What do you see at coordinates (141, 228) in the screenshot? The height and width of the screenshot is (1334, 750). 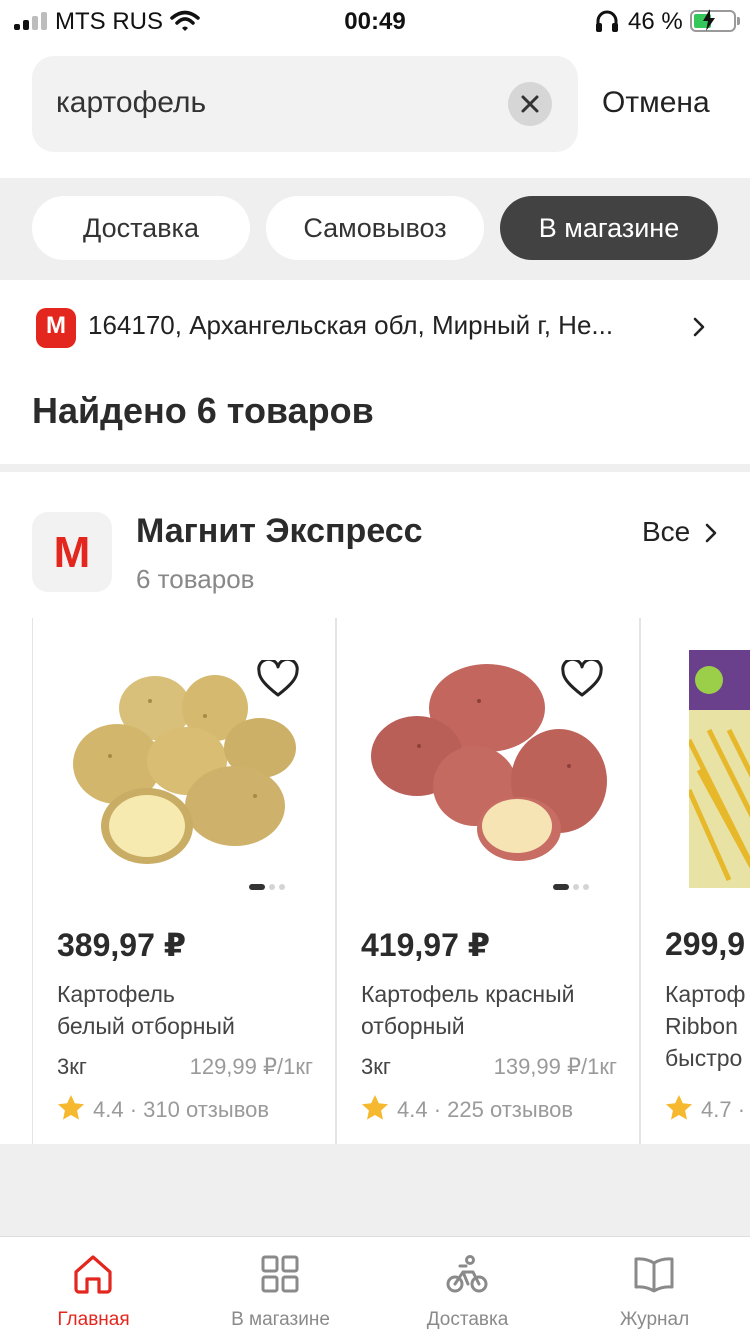 I see `mode-tab-delivery: Доставка` at bounding box center [141, 228].